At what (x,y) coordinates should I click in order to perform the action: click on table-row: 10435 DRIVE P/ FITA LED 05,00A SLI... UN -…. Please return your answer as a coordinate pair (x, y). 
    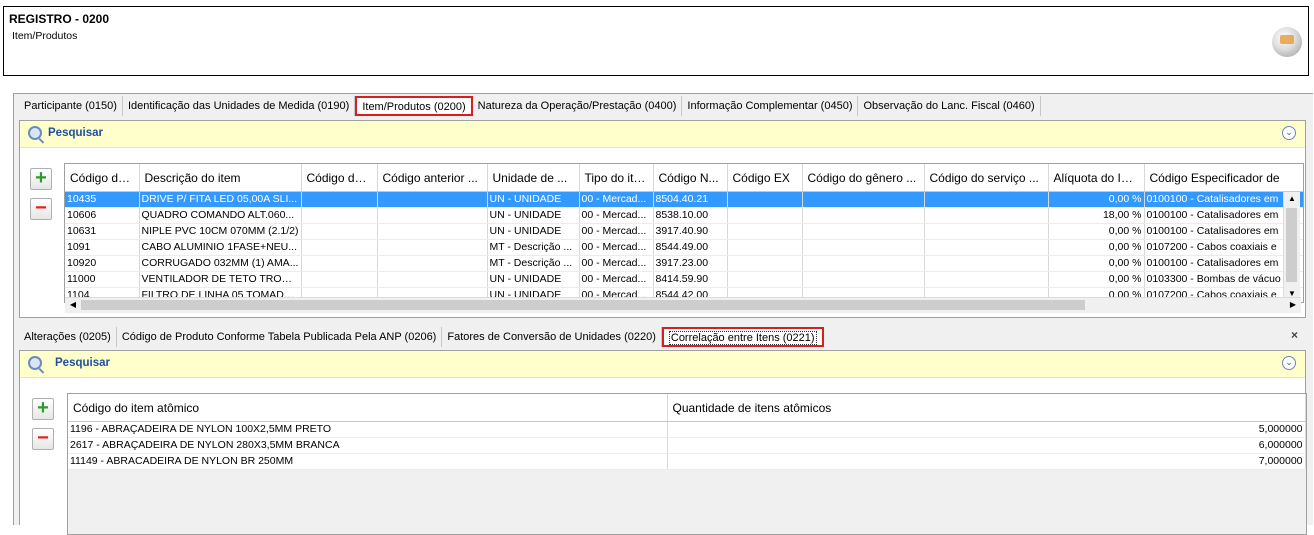
    Looking at the image, I should click on (684, 199).